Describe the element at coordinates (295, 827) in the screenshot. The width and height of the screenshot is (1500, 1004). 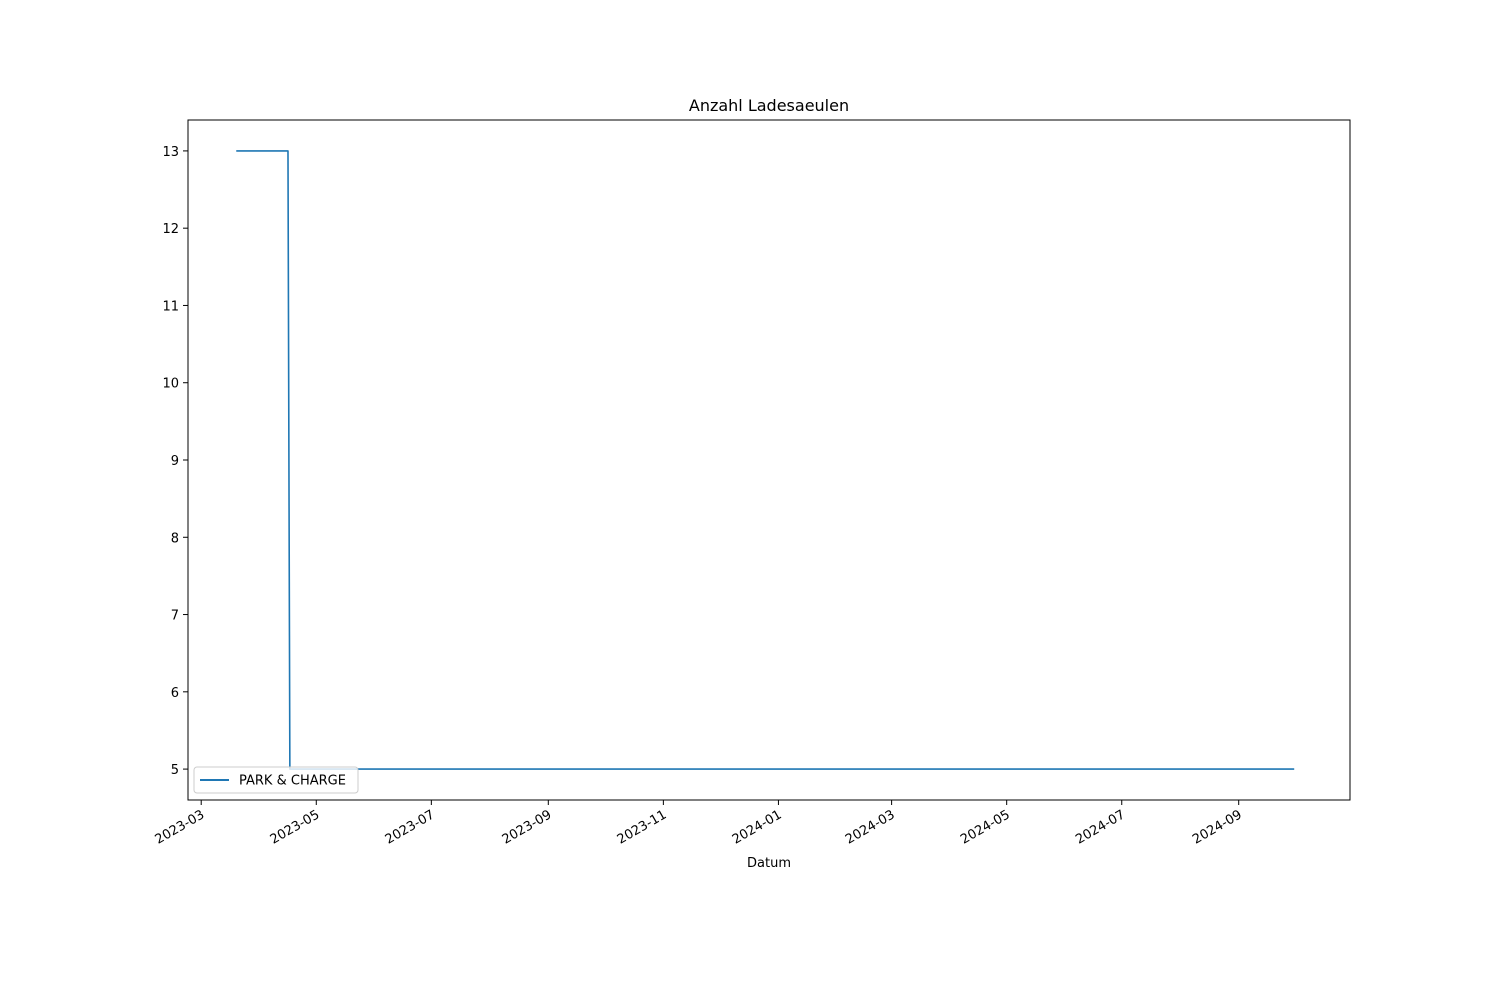
I see `x-tick-label: 2023-05` at that location.